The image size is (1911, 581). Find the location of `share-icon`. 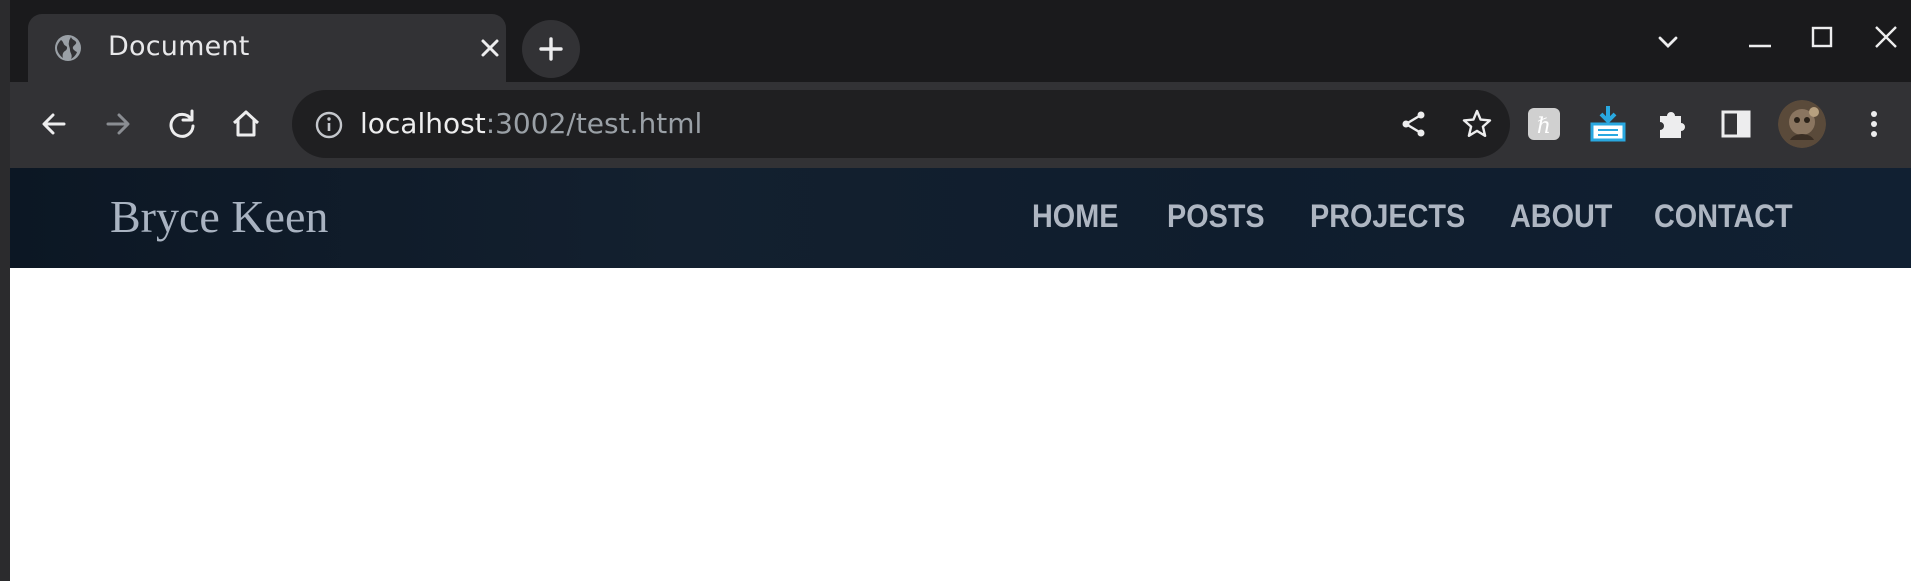

share-icon is located at coordinates (1414, 124).